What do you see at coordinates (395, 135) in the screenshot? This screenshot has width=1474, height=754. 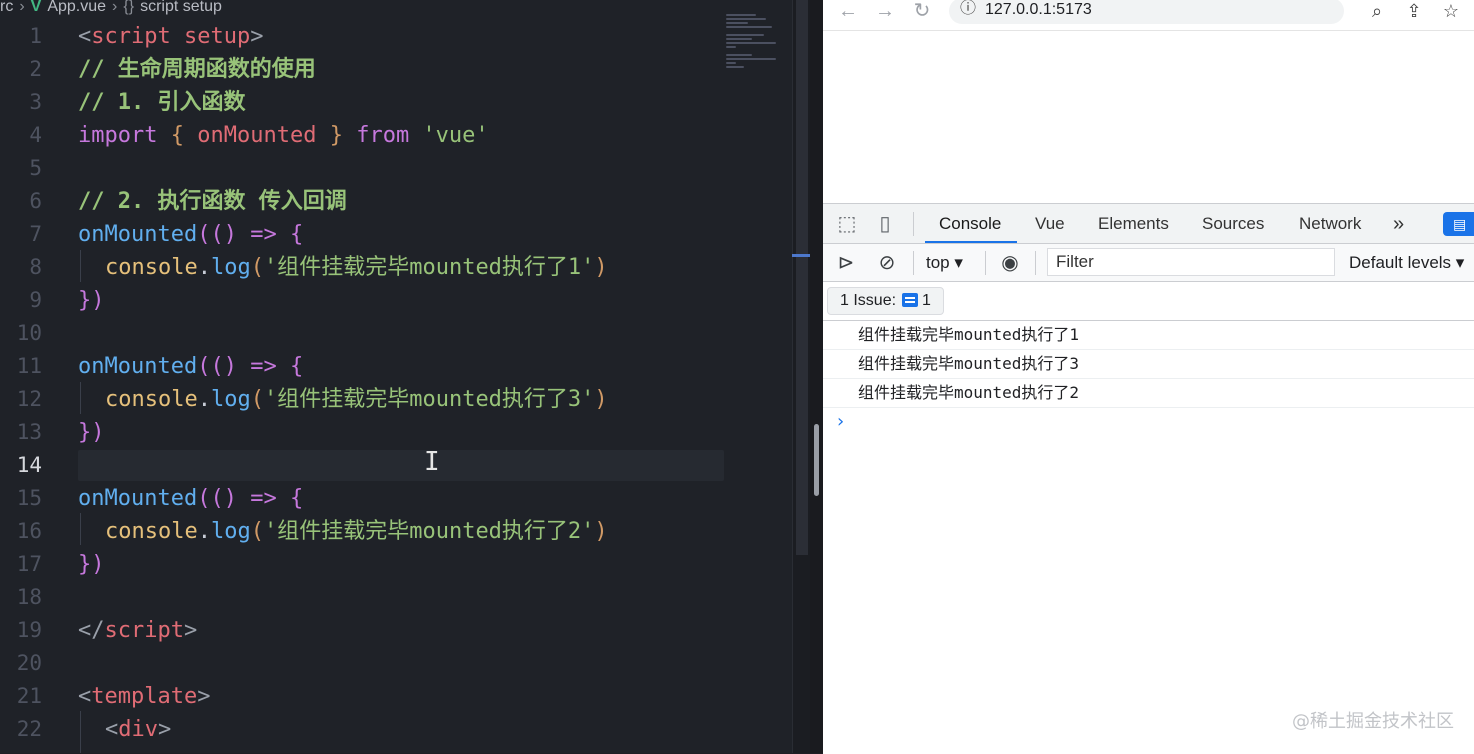 I see `code-line: 4 import { onMounted } from 'vue'` at bounding box center [395, 135].